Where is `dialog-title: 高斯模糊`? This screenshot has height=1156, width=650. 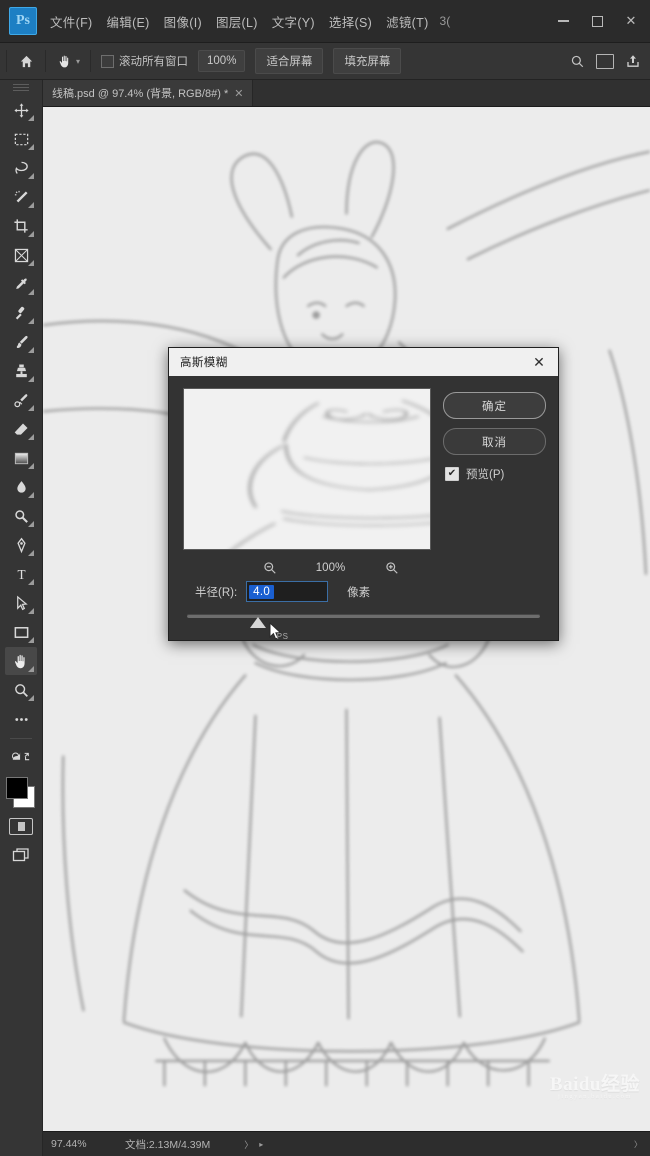 dialog-title: 高斯模糊 is located at coordinates (204, 363).